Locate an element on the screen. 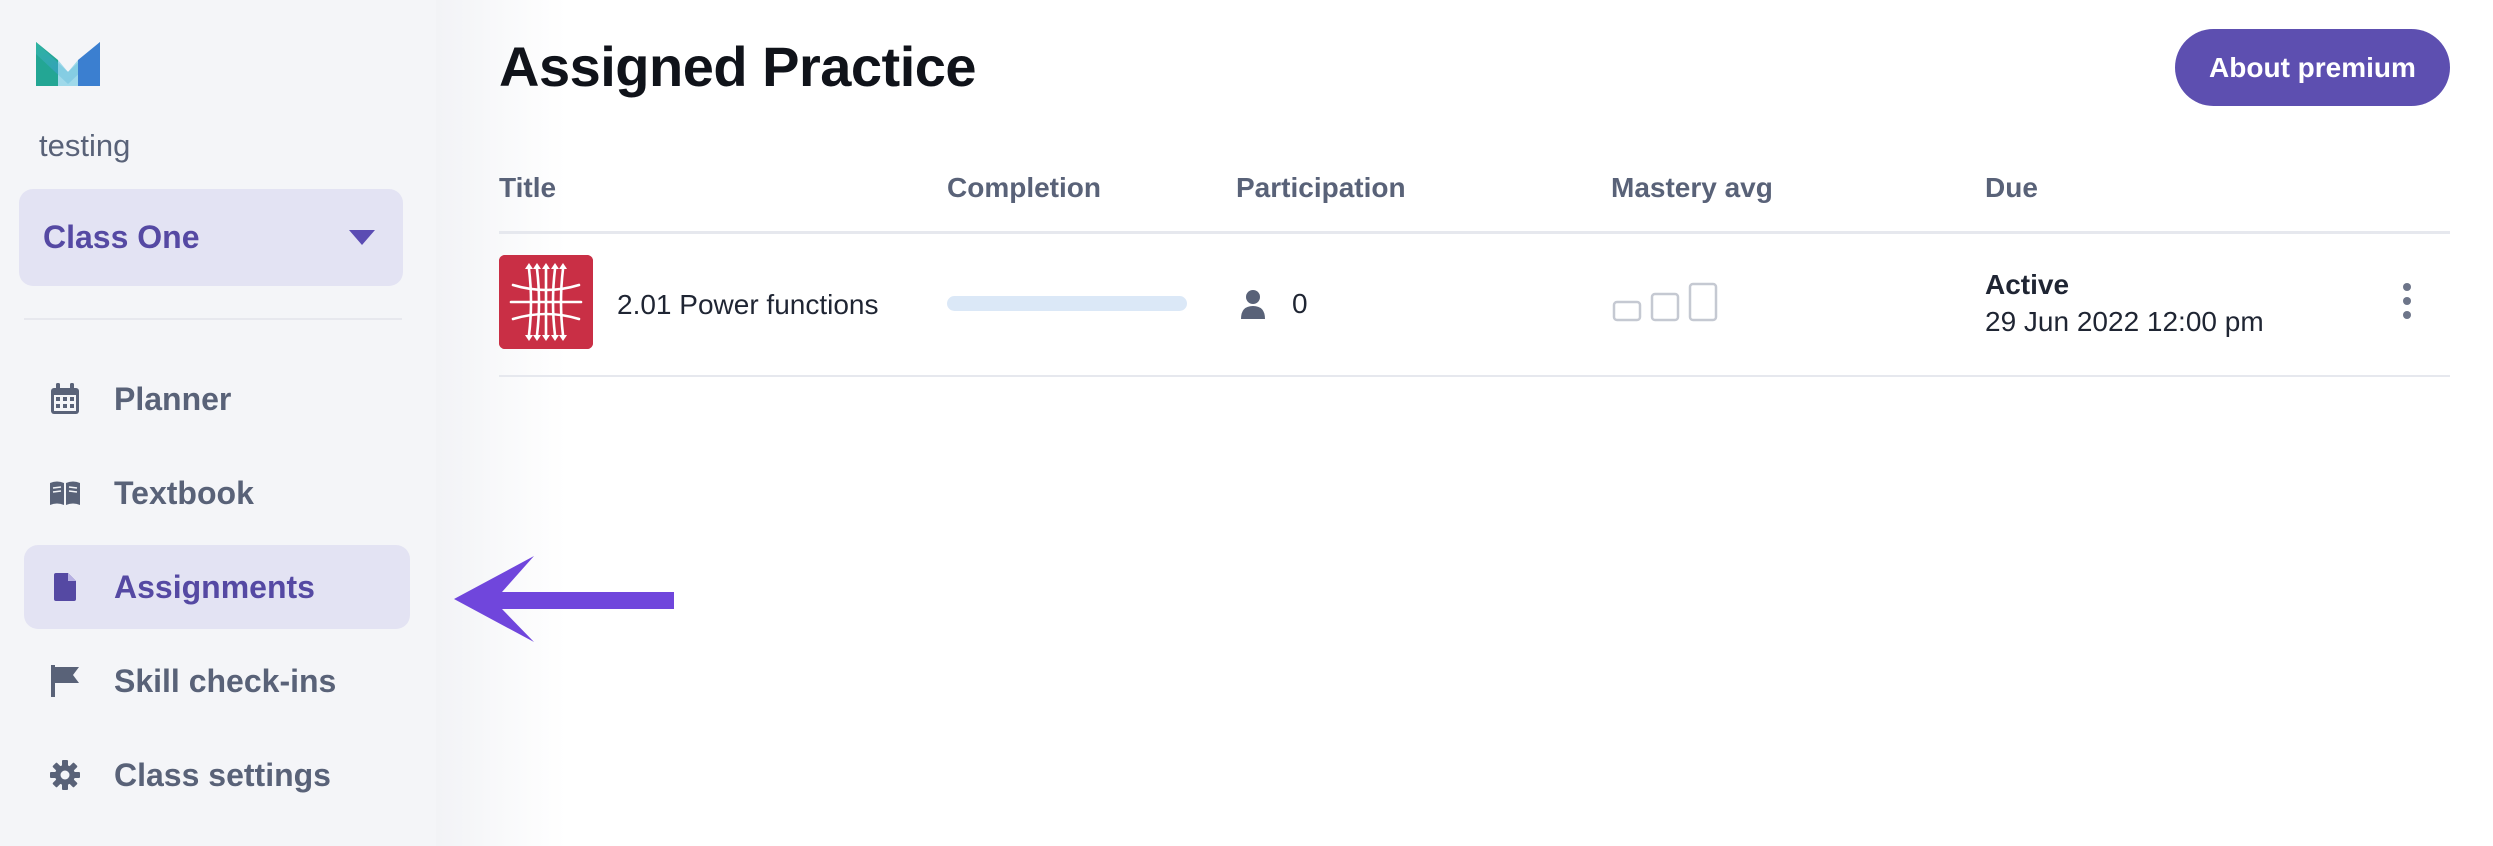 The image size is (2493, 846). participation-count: 0 is located at coordinates (1300, 303).